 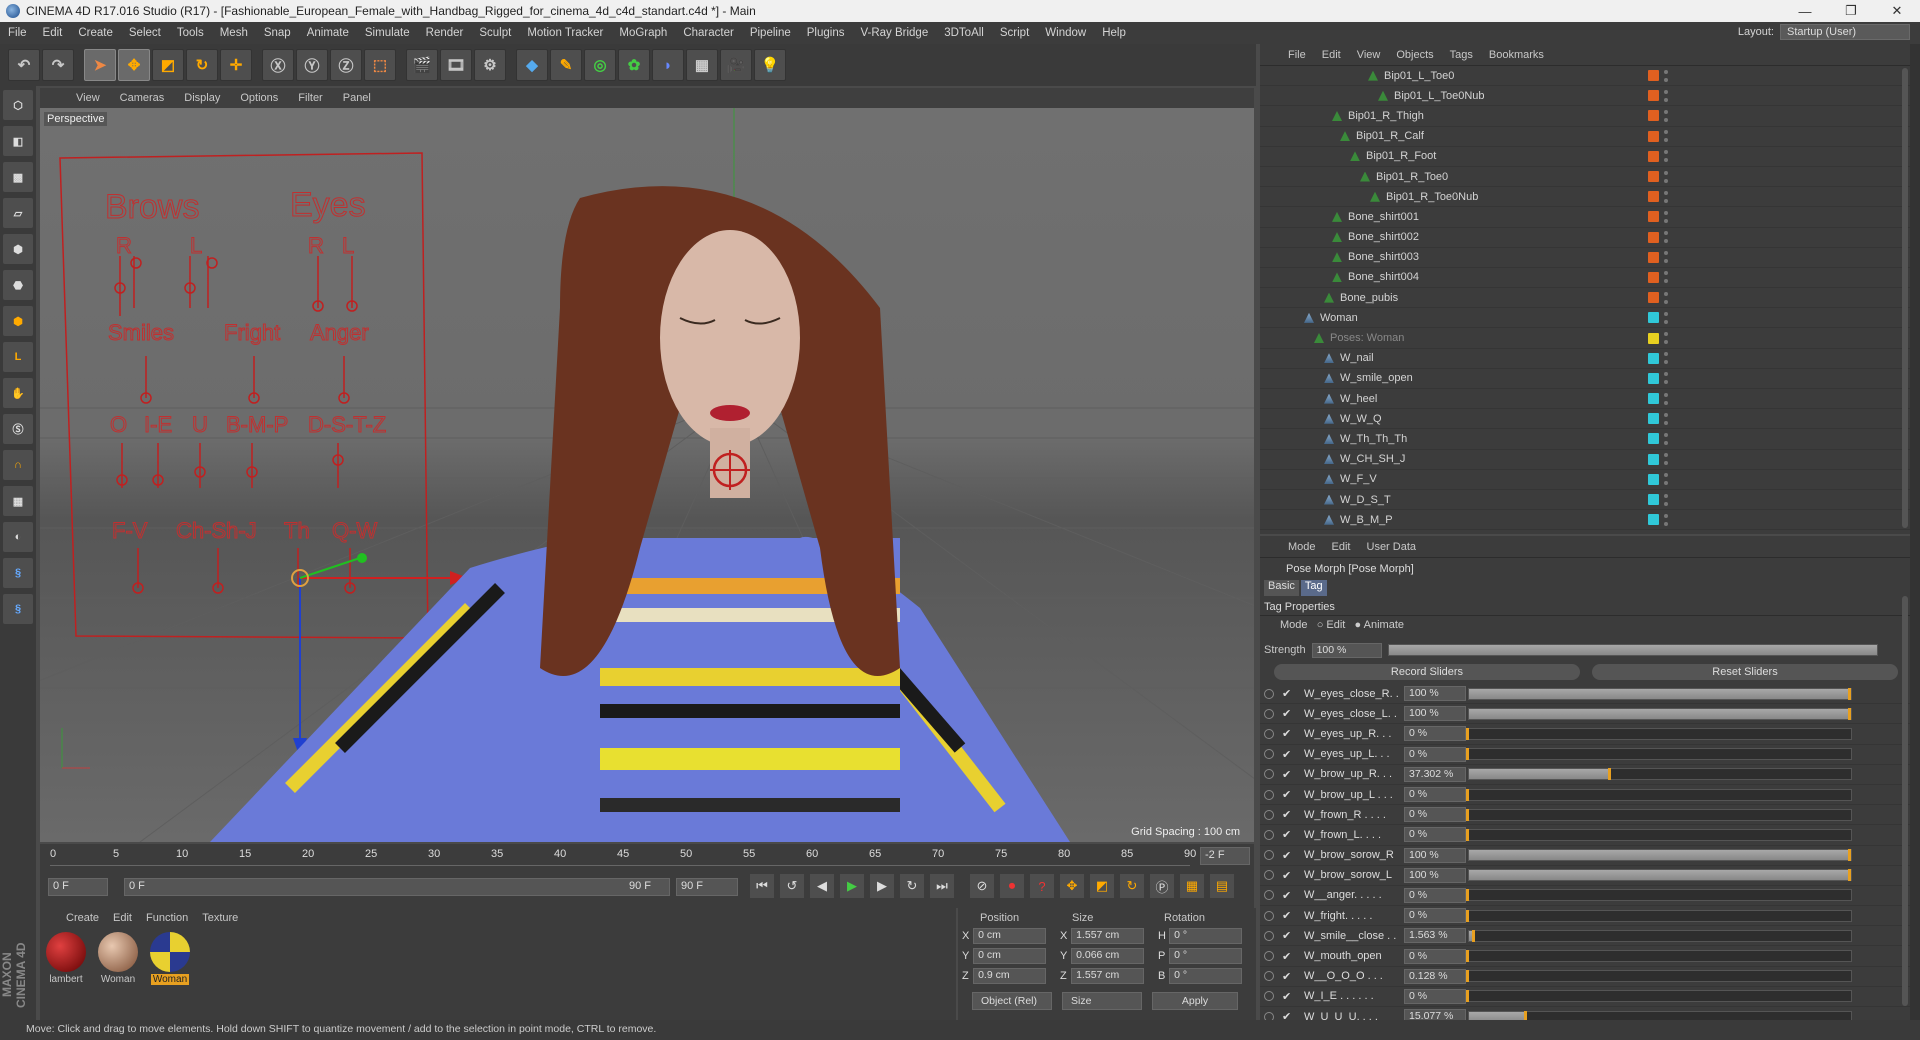 What do you see at coordinates (1335, 625) in the screenshot?
I see `mode-edit-radio: Edit` at bounding box center [1335, 625].